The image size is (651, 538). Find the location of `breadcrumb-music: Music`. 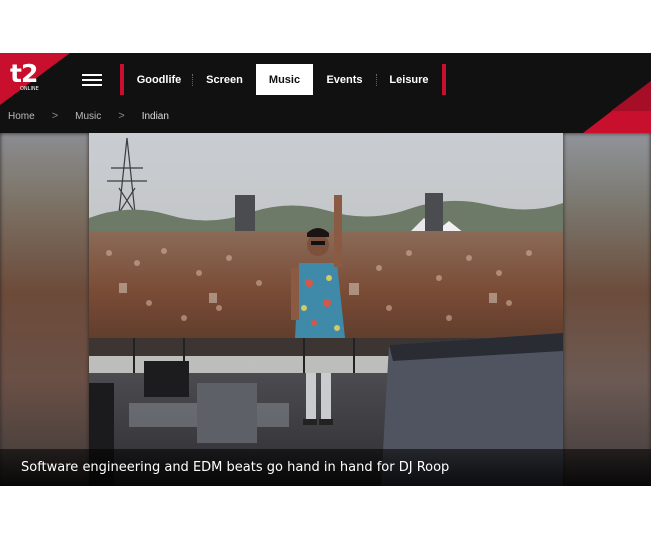

breadcrumb-music: Music is located at coordinates (88, 116).